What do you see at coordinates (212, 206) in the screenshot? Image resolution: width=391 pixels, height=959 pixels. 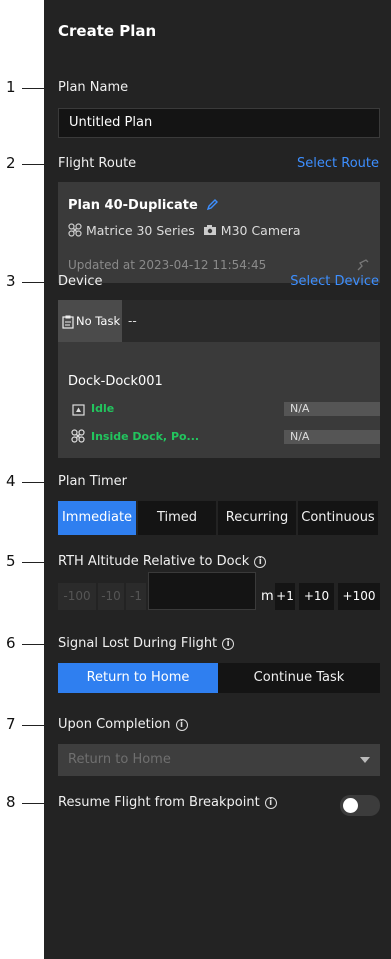 I see `edit-pencil-icon` at bounding box center [212, 206].